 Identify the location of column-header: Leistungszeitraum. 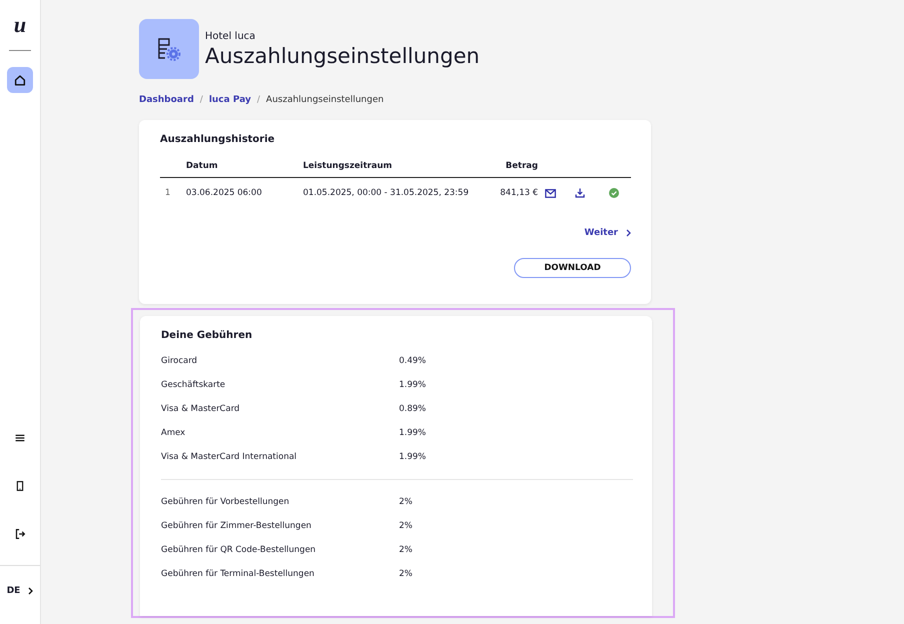
(348, 166).